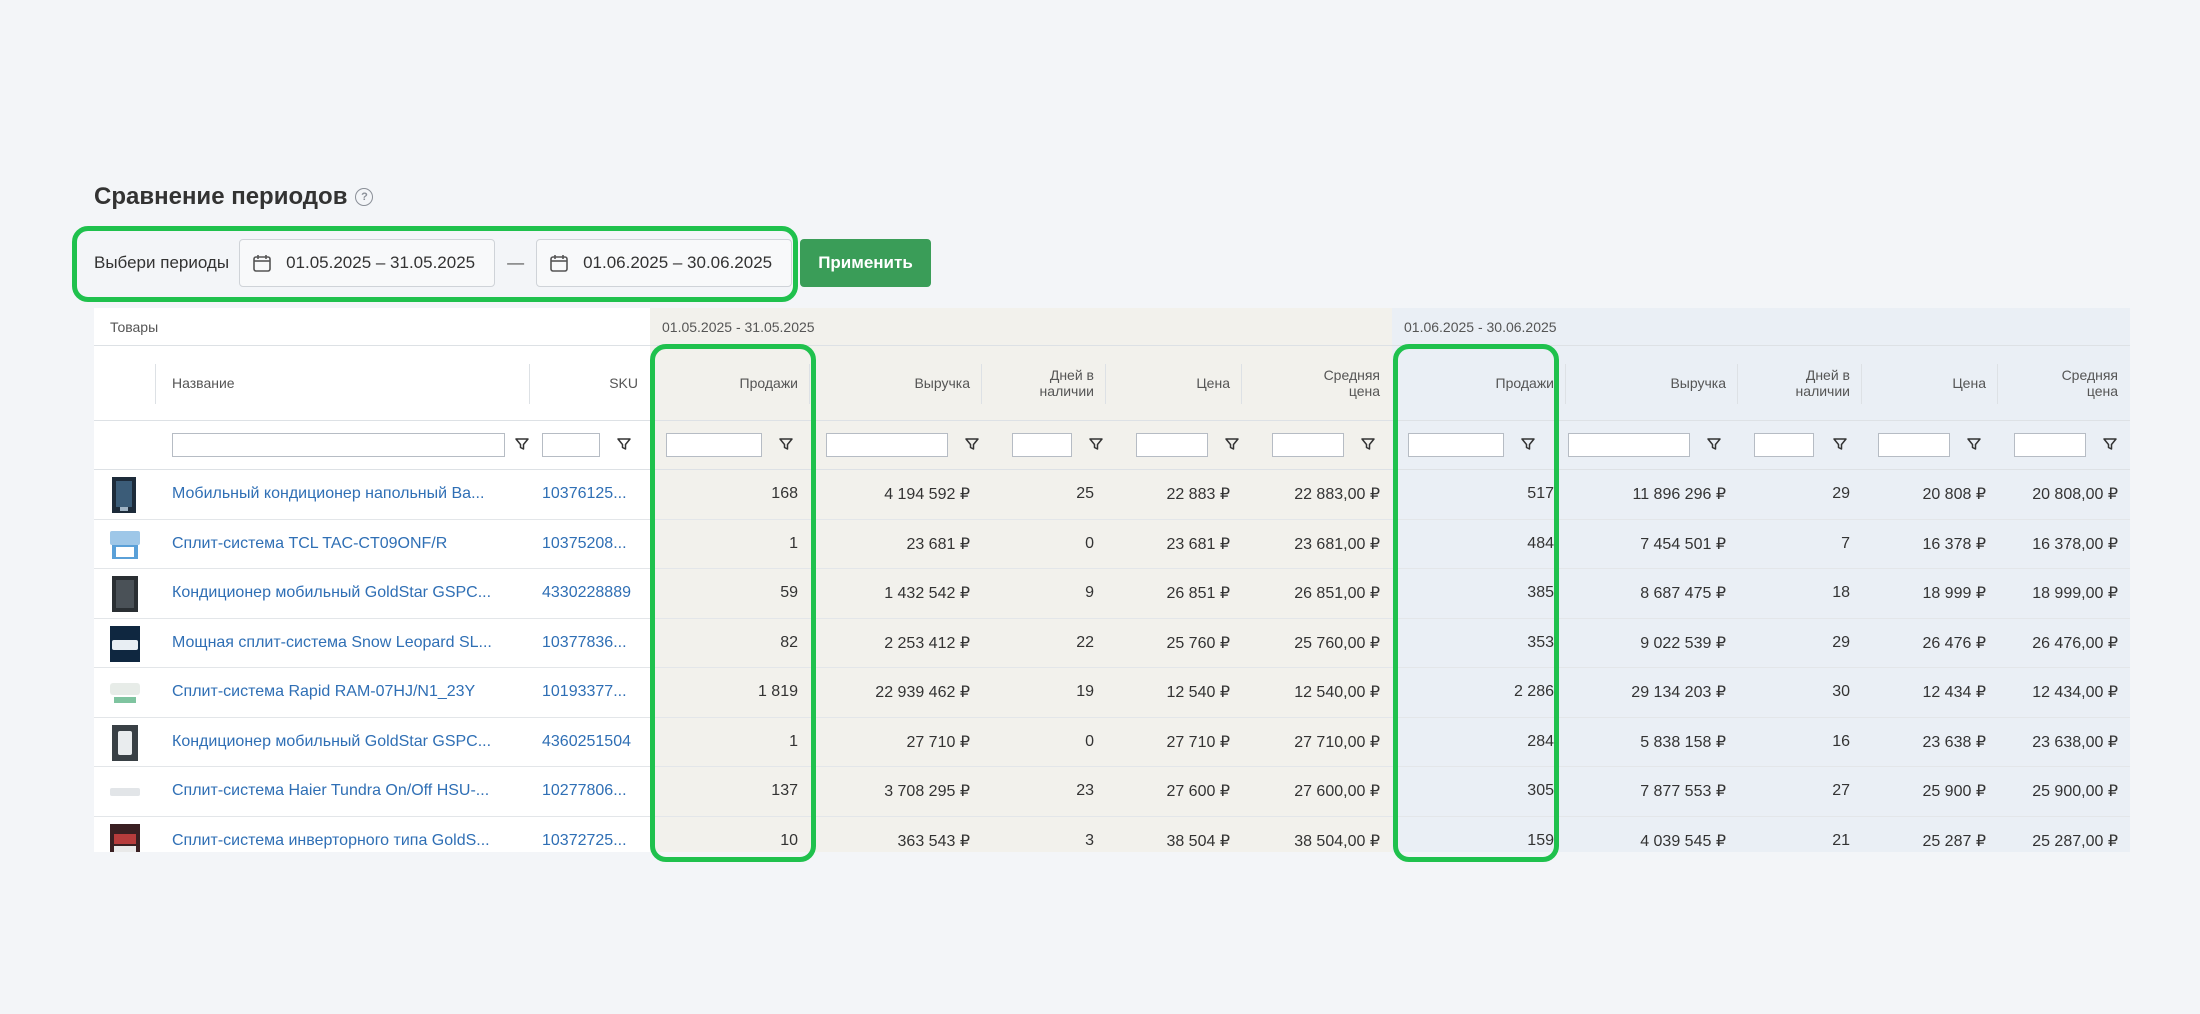  I want to click on period2-date-picker: 01.06.2025 – 30.06.2025, so click(664, 263).